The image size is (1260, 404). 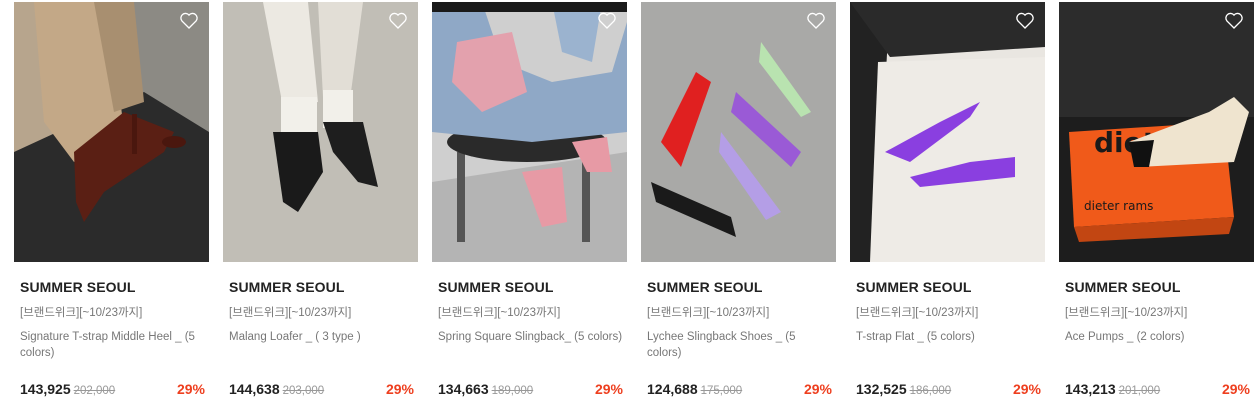 I want to click on black-loafer-photo, so click(x=320, y=132).